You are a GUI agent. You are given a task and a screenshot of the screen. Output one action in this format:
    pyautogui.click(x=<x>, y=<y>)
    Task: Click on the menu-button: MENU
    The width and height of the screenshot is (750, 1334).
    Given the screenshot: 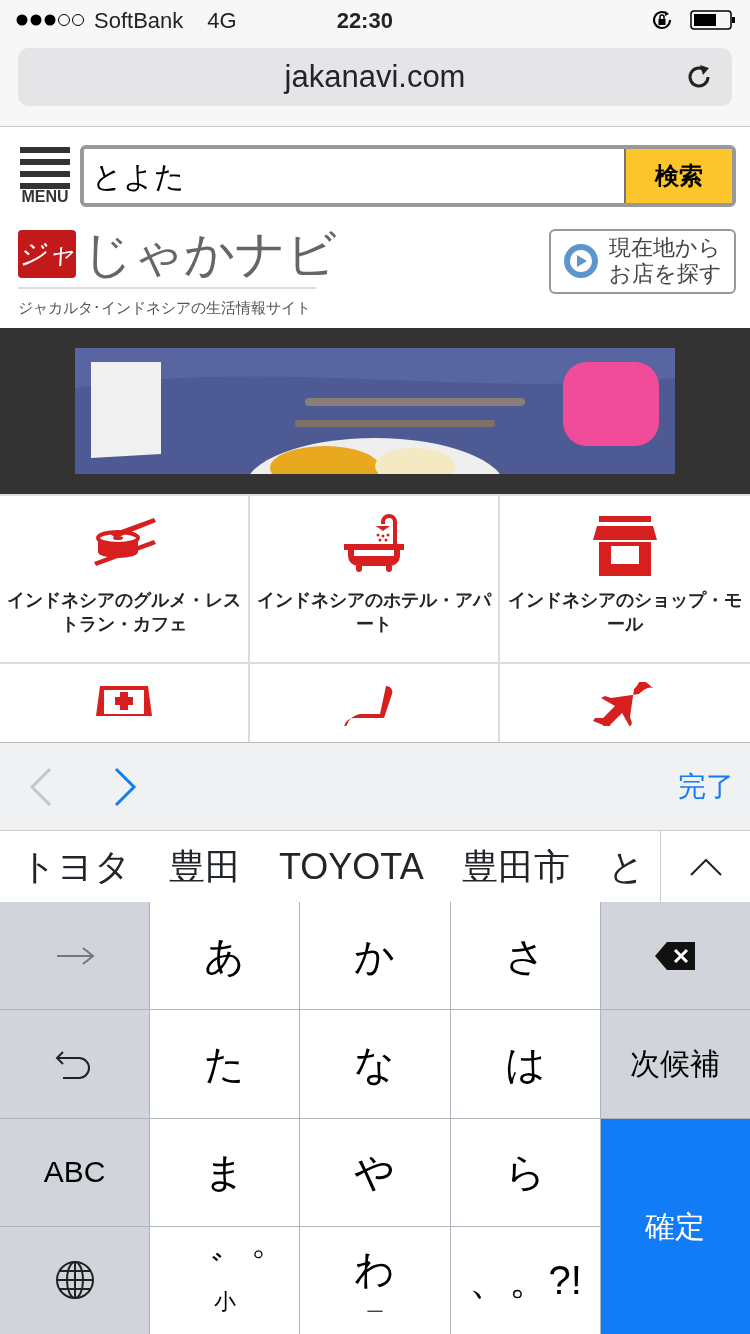 What is the action you would take?
    pyautogui.click(x=45, y=176)
    